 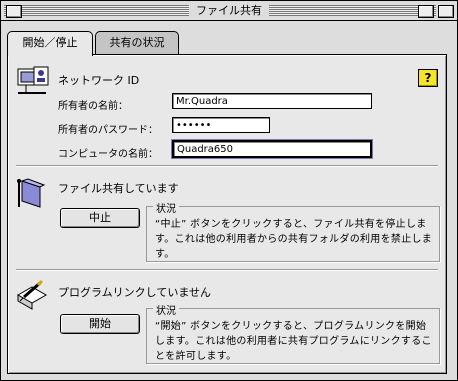 I want to click on tab-sharing-status: 共有の状況, so click(x=137, y=42).